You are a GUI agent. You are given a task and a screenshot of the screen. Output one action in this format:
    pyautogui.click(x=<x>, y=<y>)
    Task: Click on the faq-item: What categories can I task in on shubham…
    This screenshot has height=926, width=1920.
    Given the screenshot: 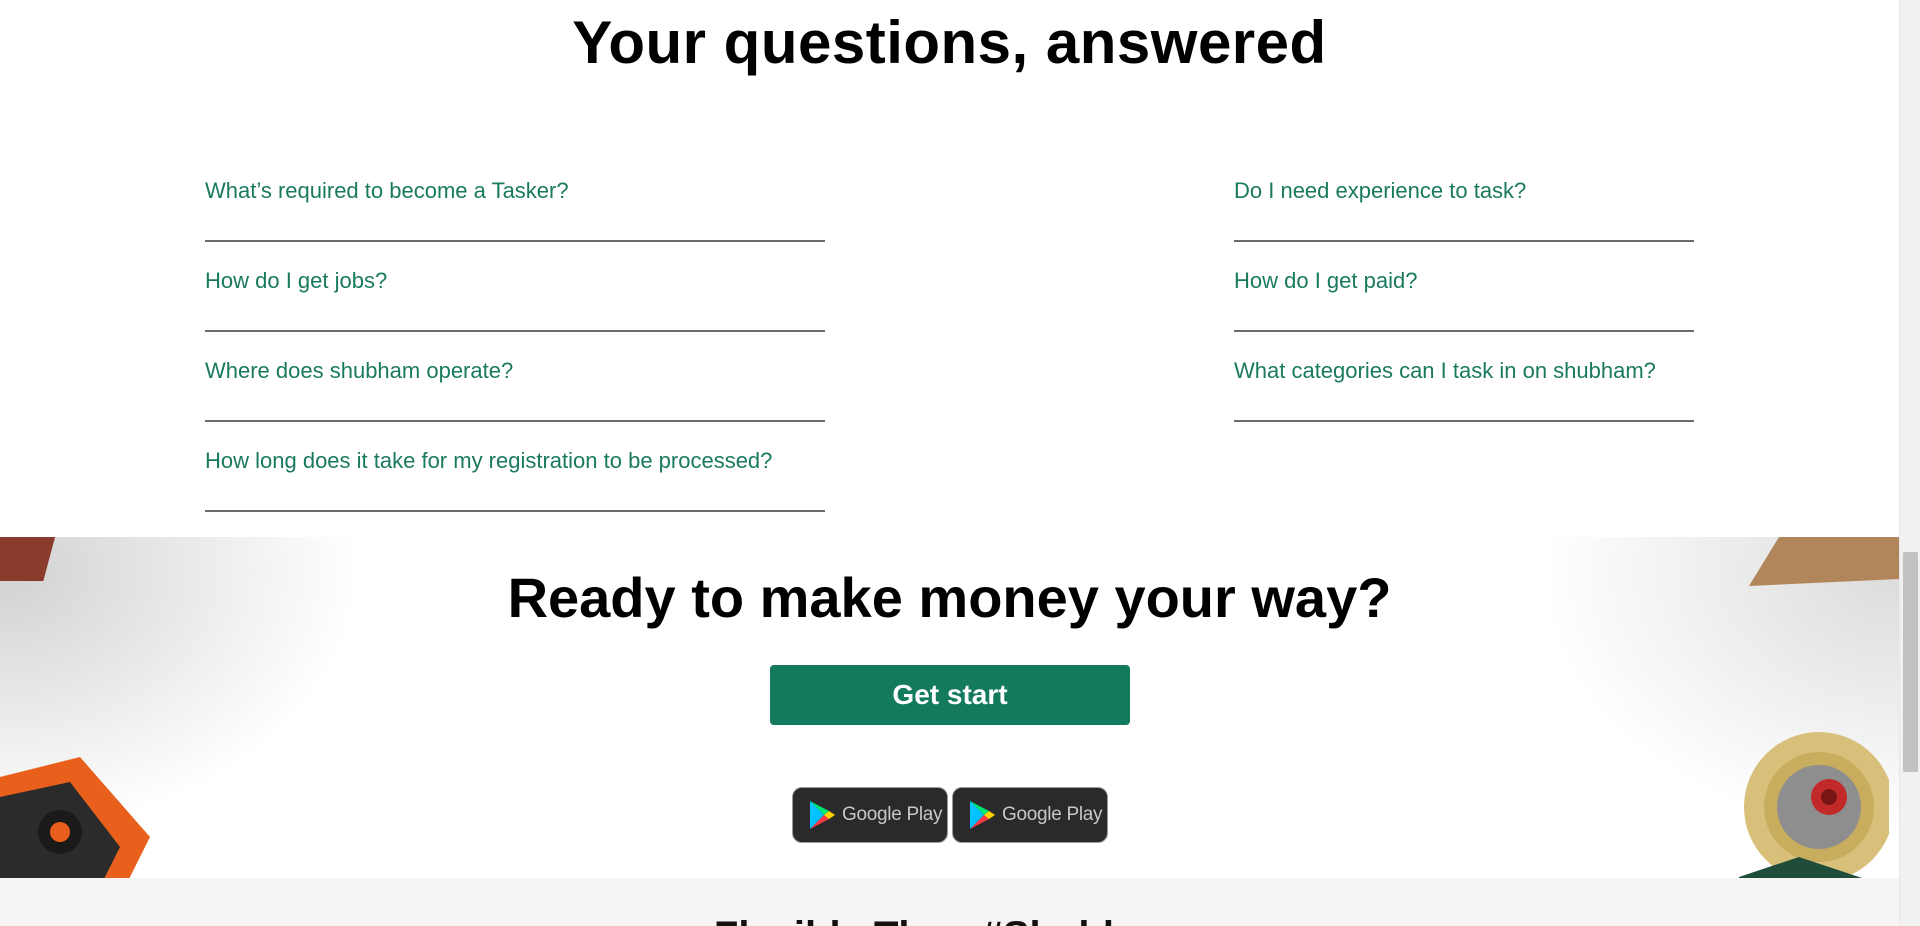 What is the action you would take?
    pyautogui.click(x=1464, y=377)
    